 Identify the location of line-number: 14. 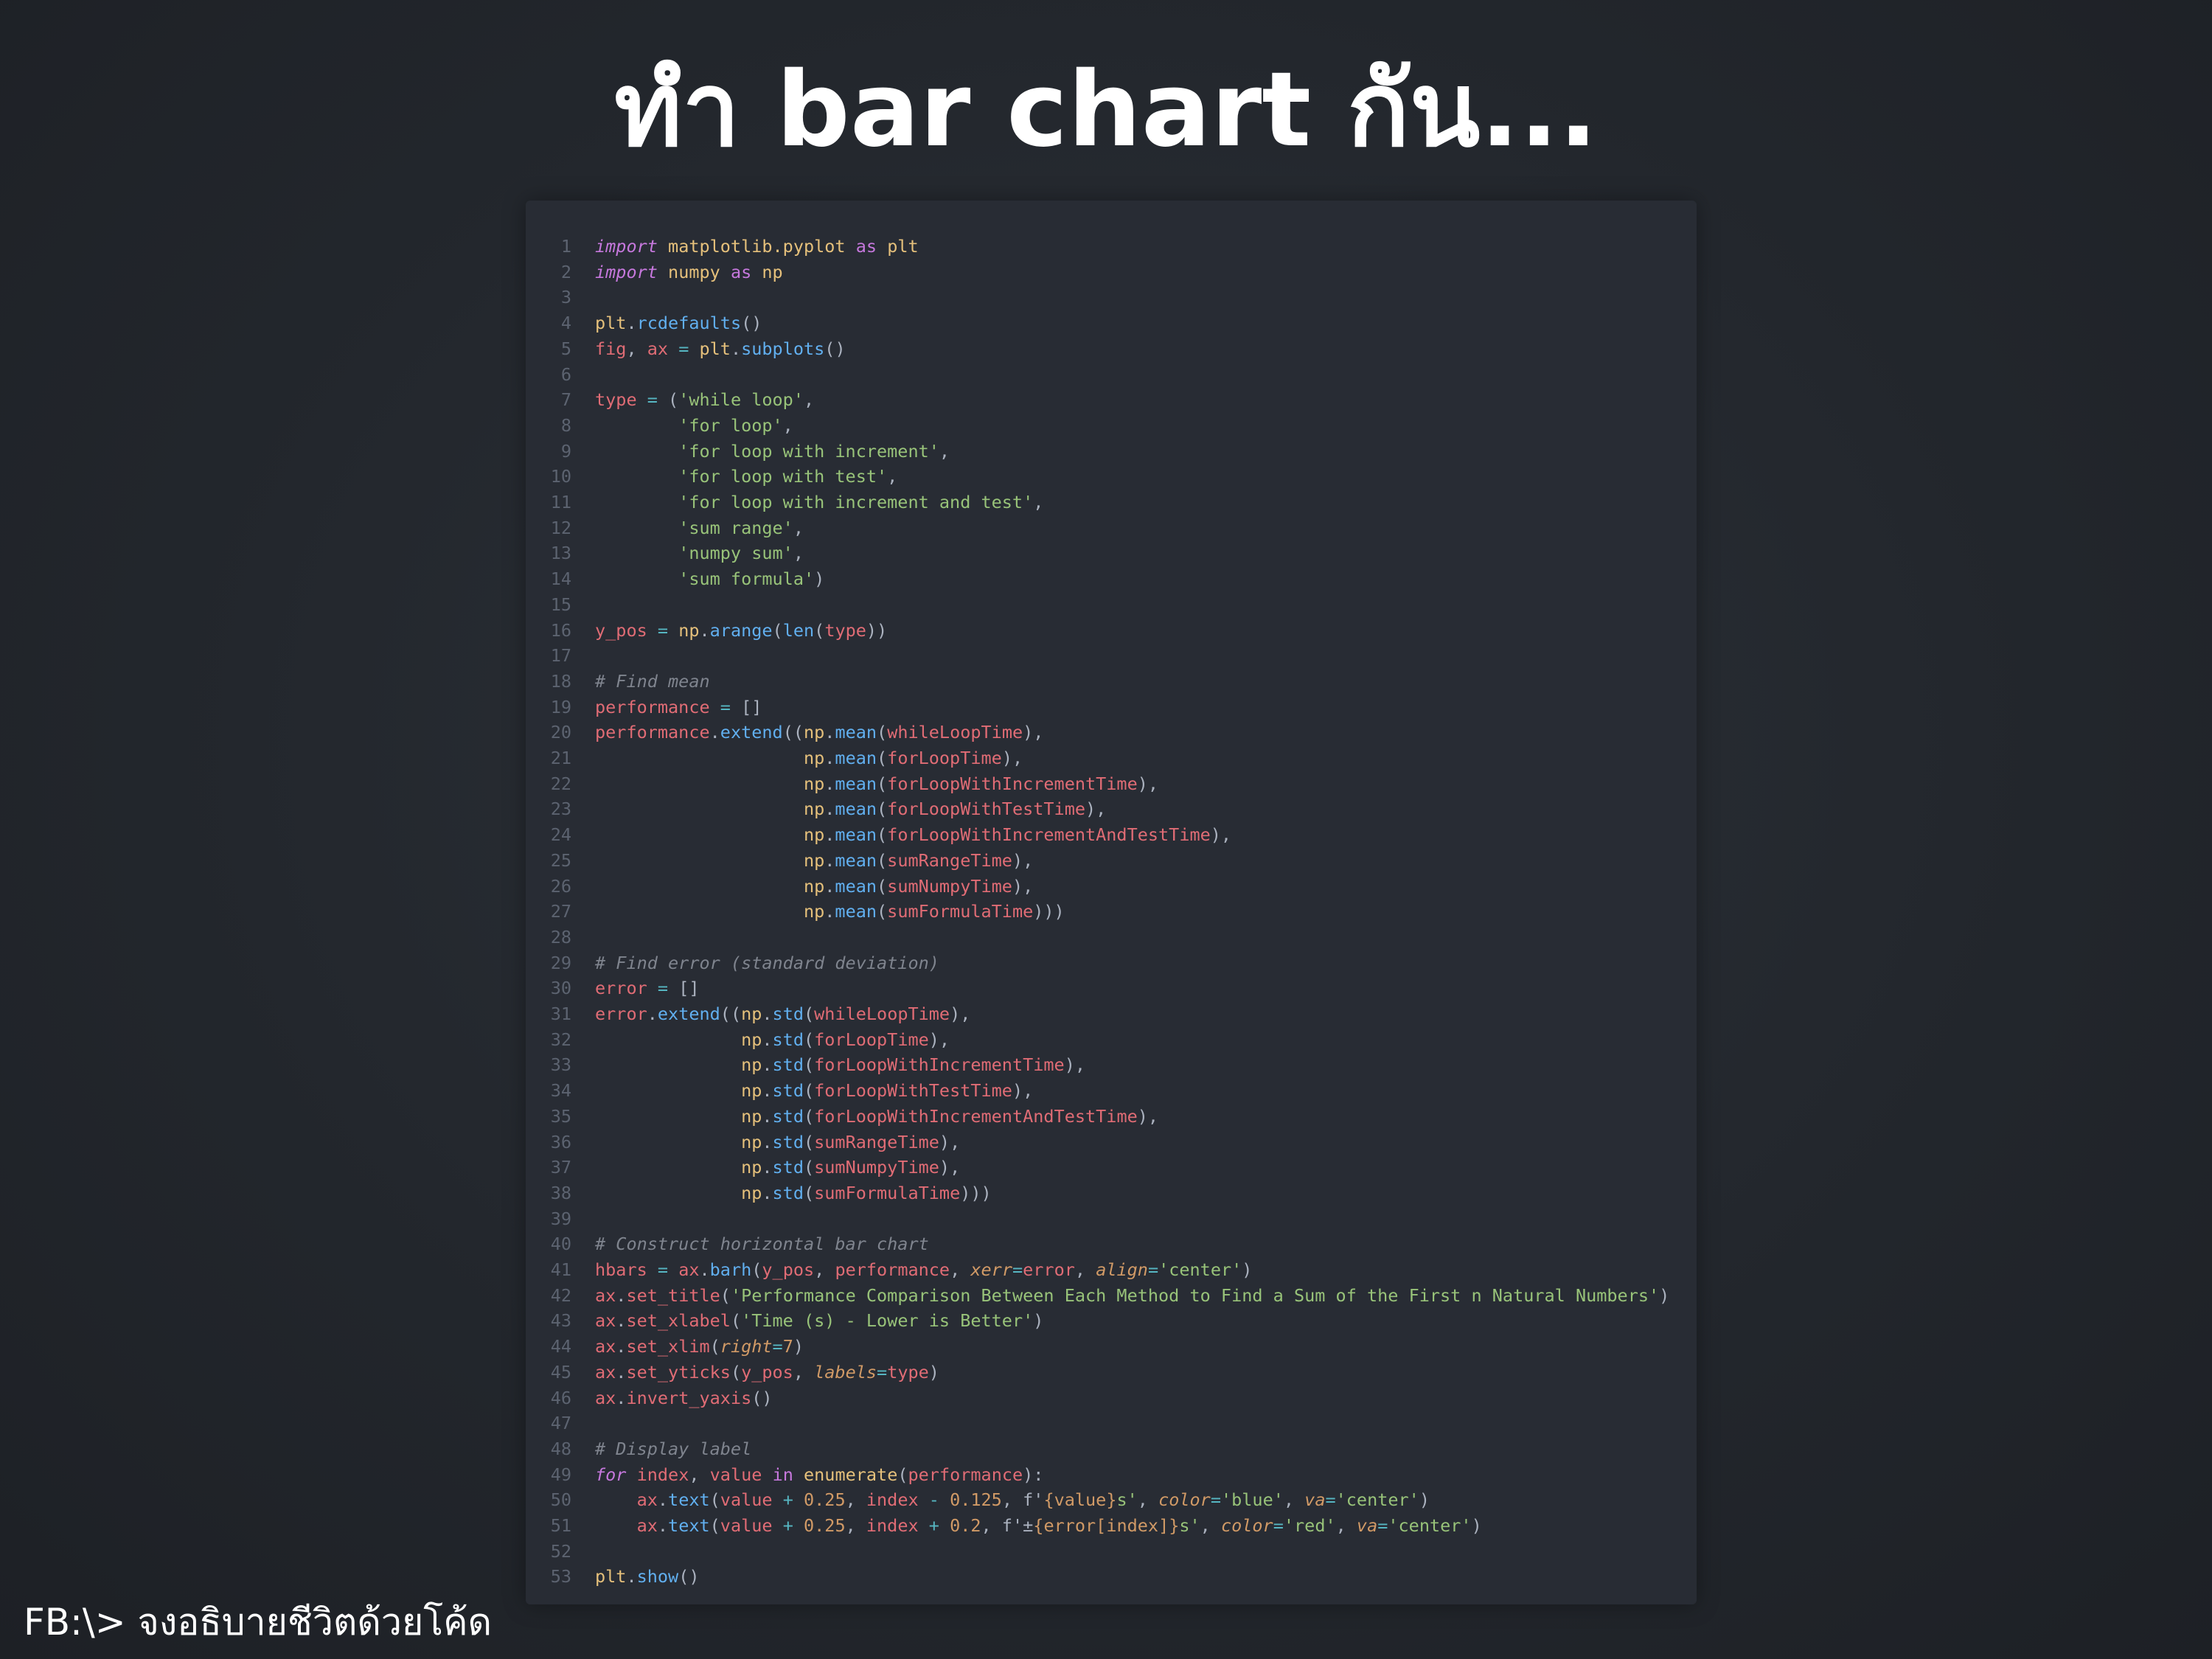
(560, 579).